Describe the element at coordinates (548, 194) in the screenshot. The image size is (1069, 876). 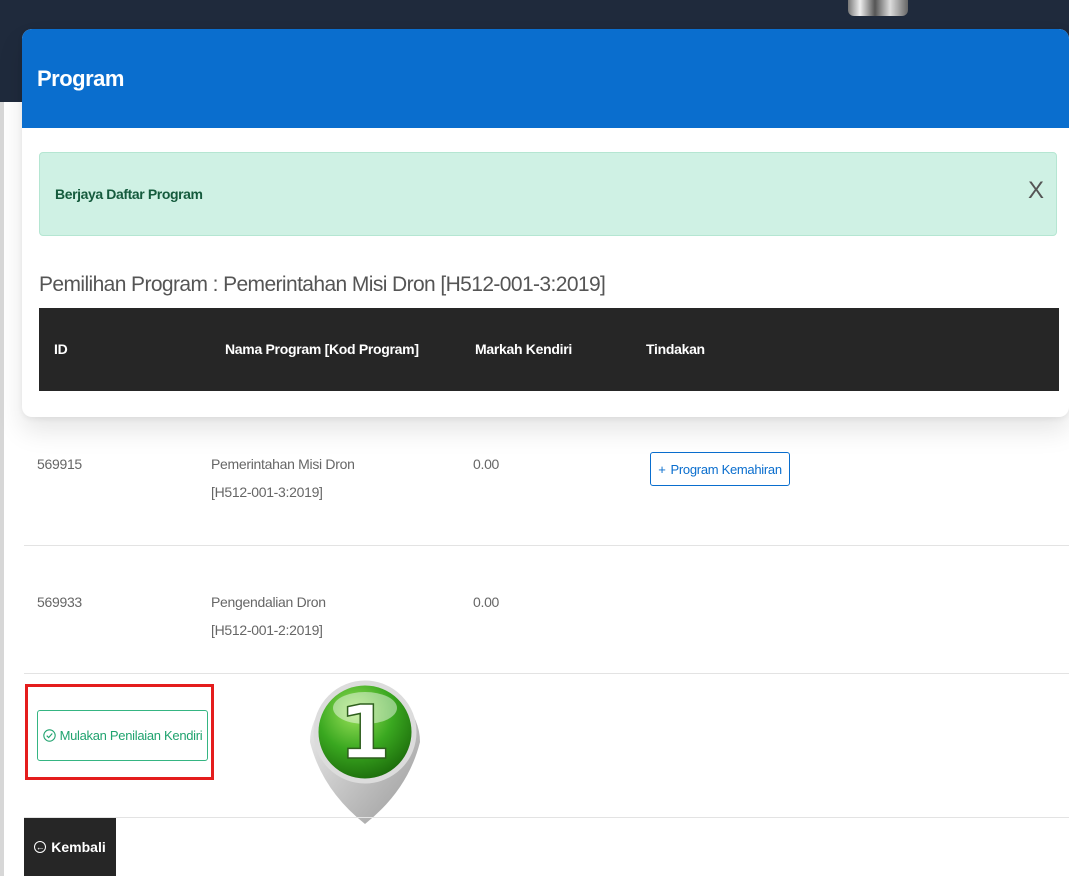
I see `success-alert: Berjaya Daftar Program X` at that location.